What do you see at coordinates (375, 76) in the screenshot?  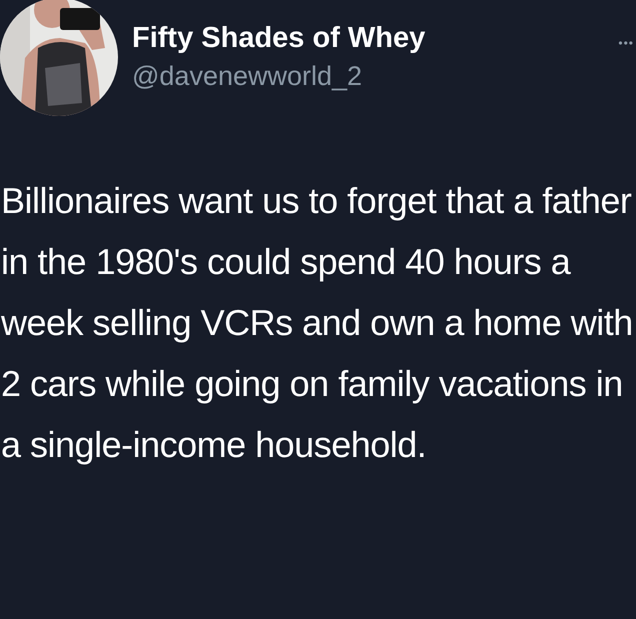 I see `user-handle: @davenewworld_2` at bounding box center [375, 76].